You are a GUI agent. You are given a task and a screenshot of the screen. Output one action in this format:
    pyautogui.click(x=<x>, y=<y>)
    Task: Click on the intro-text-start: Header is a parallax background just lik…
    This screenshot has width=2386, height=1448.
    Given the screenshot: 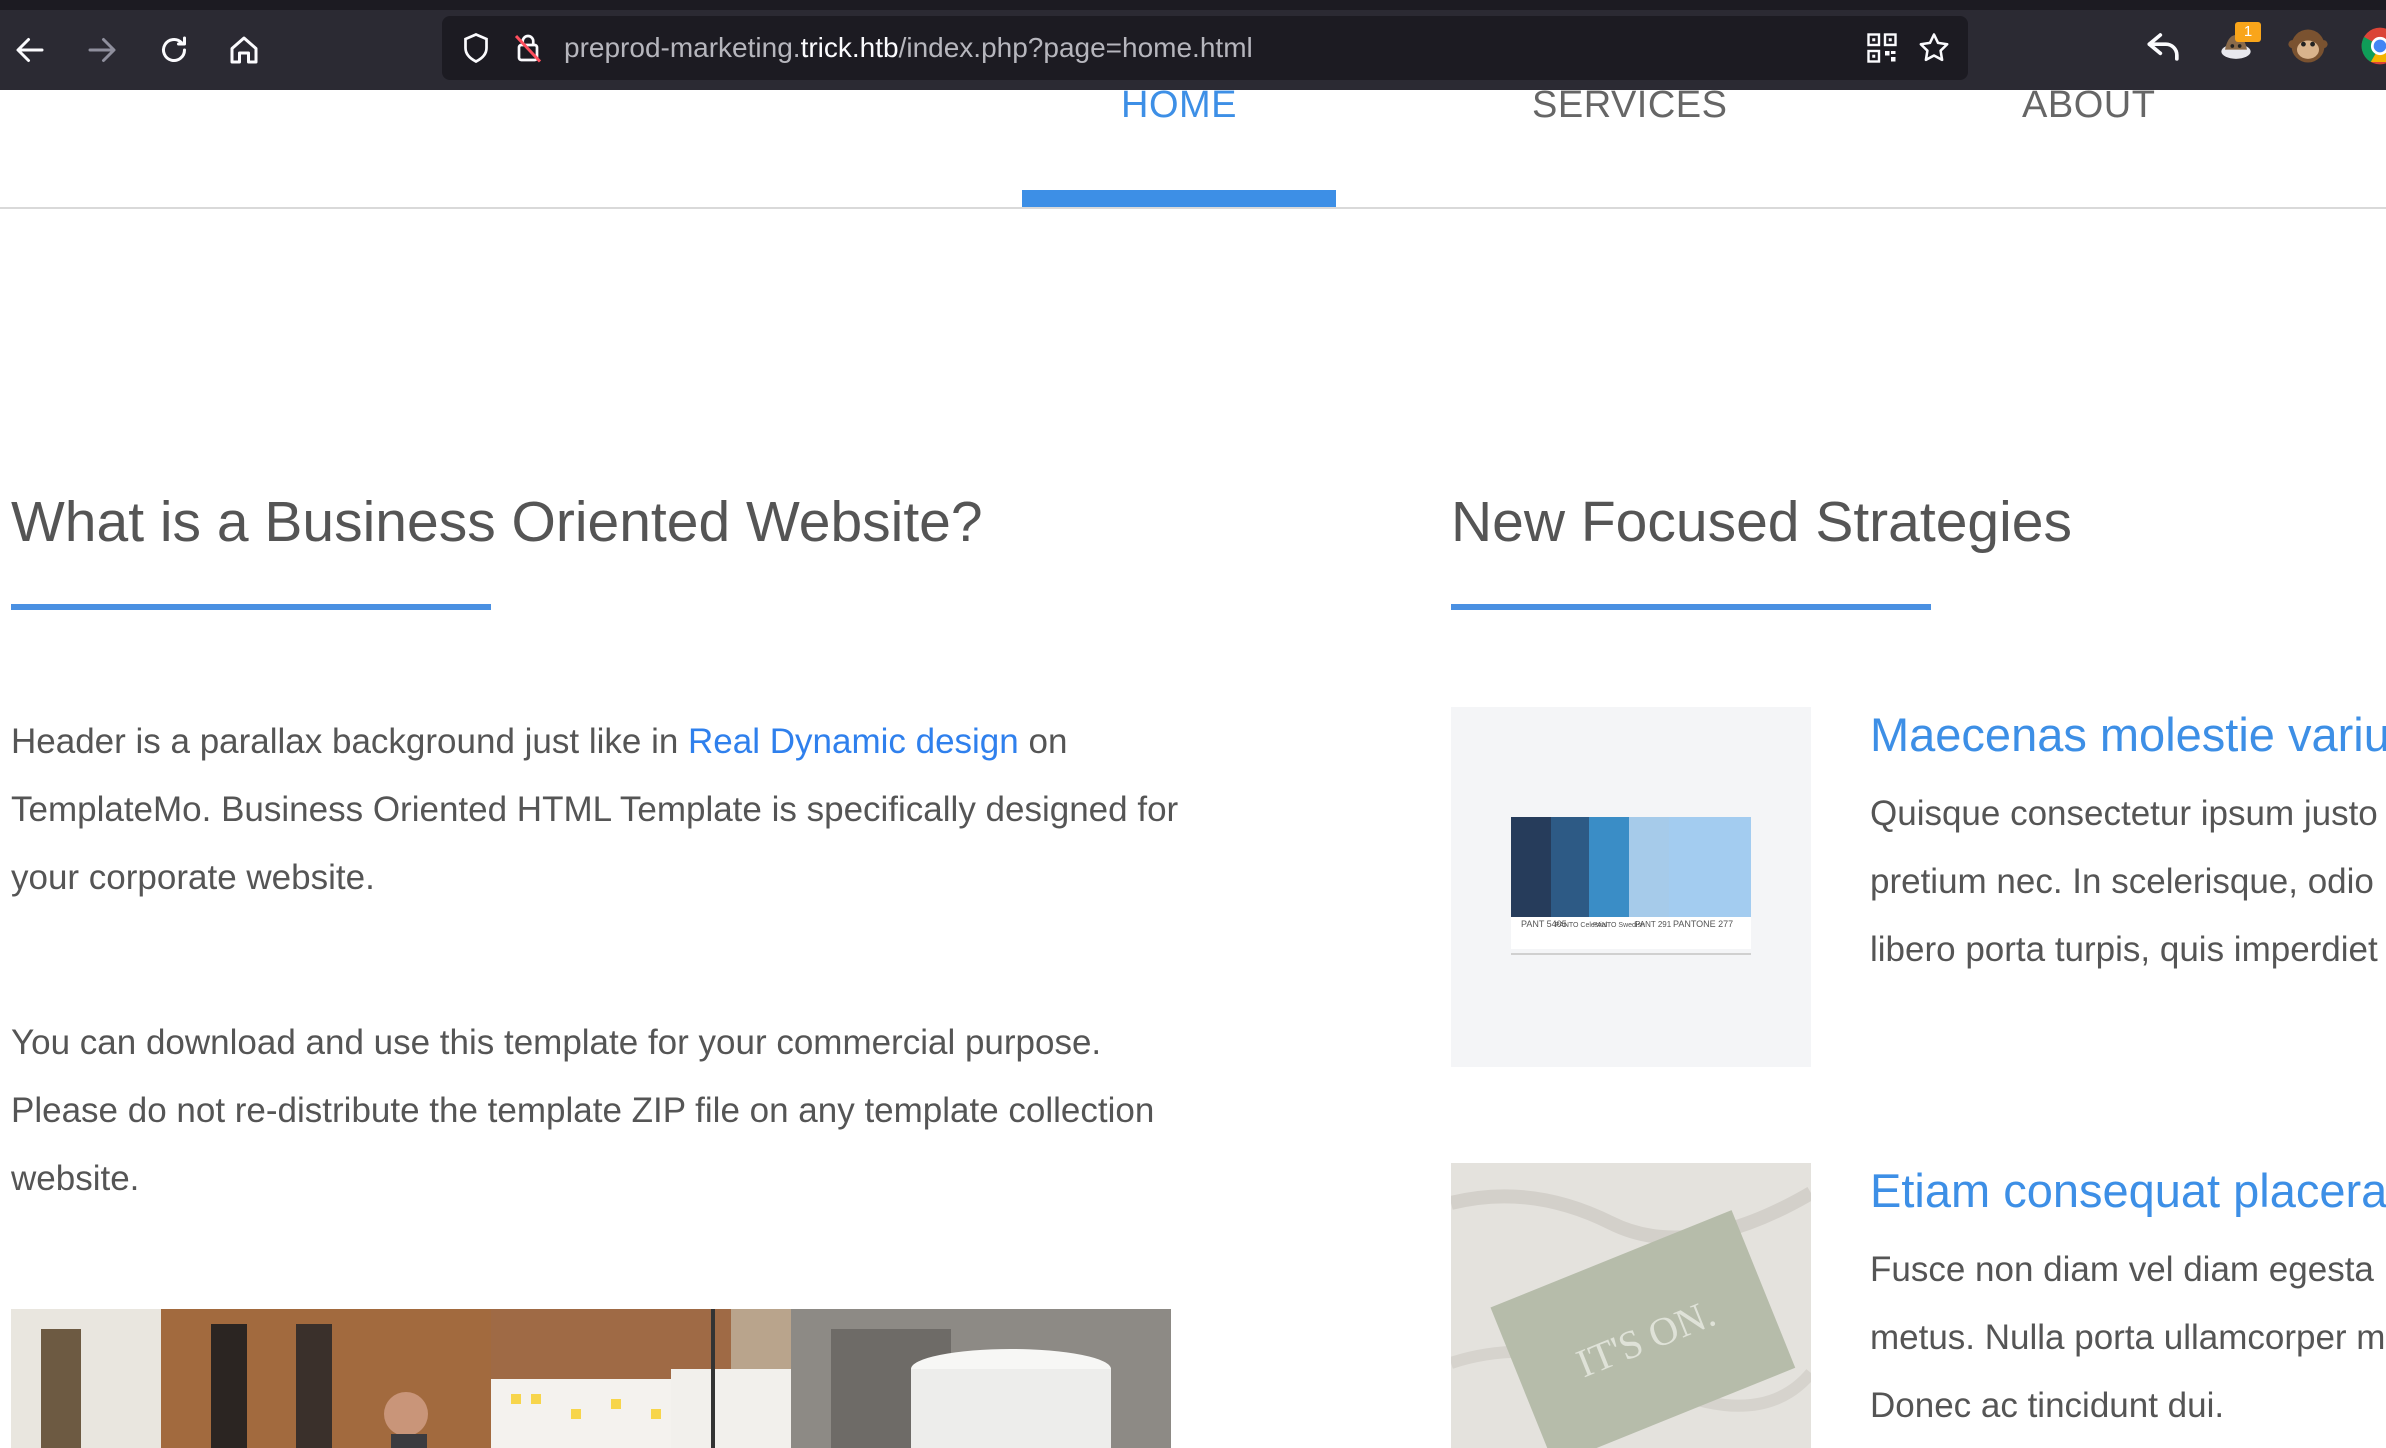 What is the action you would take?
    pyautogui.click(x=350, y=741)
    